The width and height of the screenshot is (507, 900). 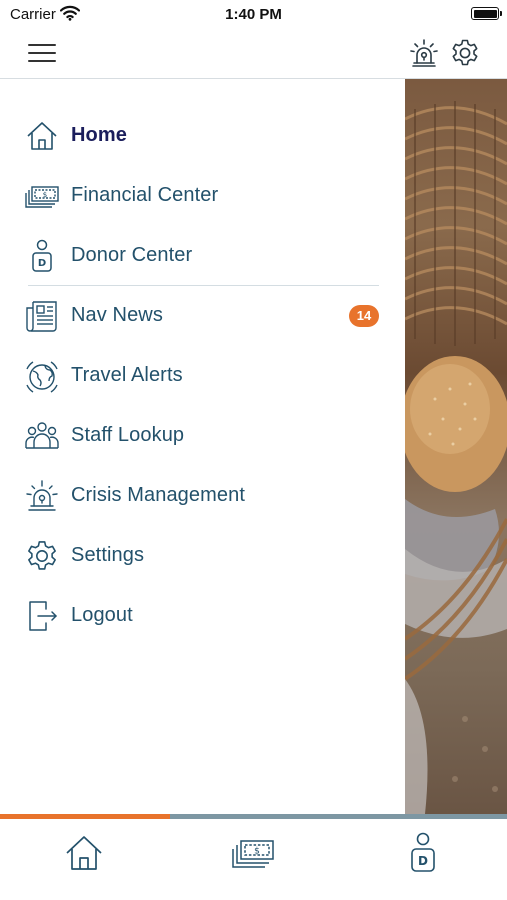 I want to click on hamburger-menu-icon, so click(x=43, y=53).